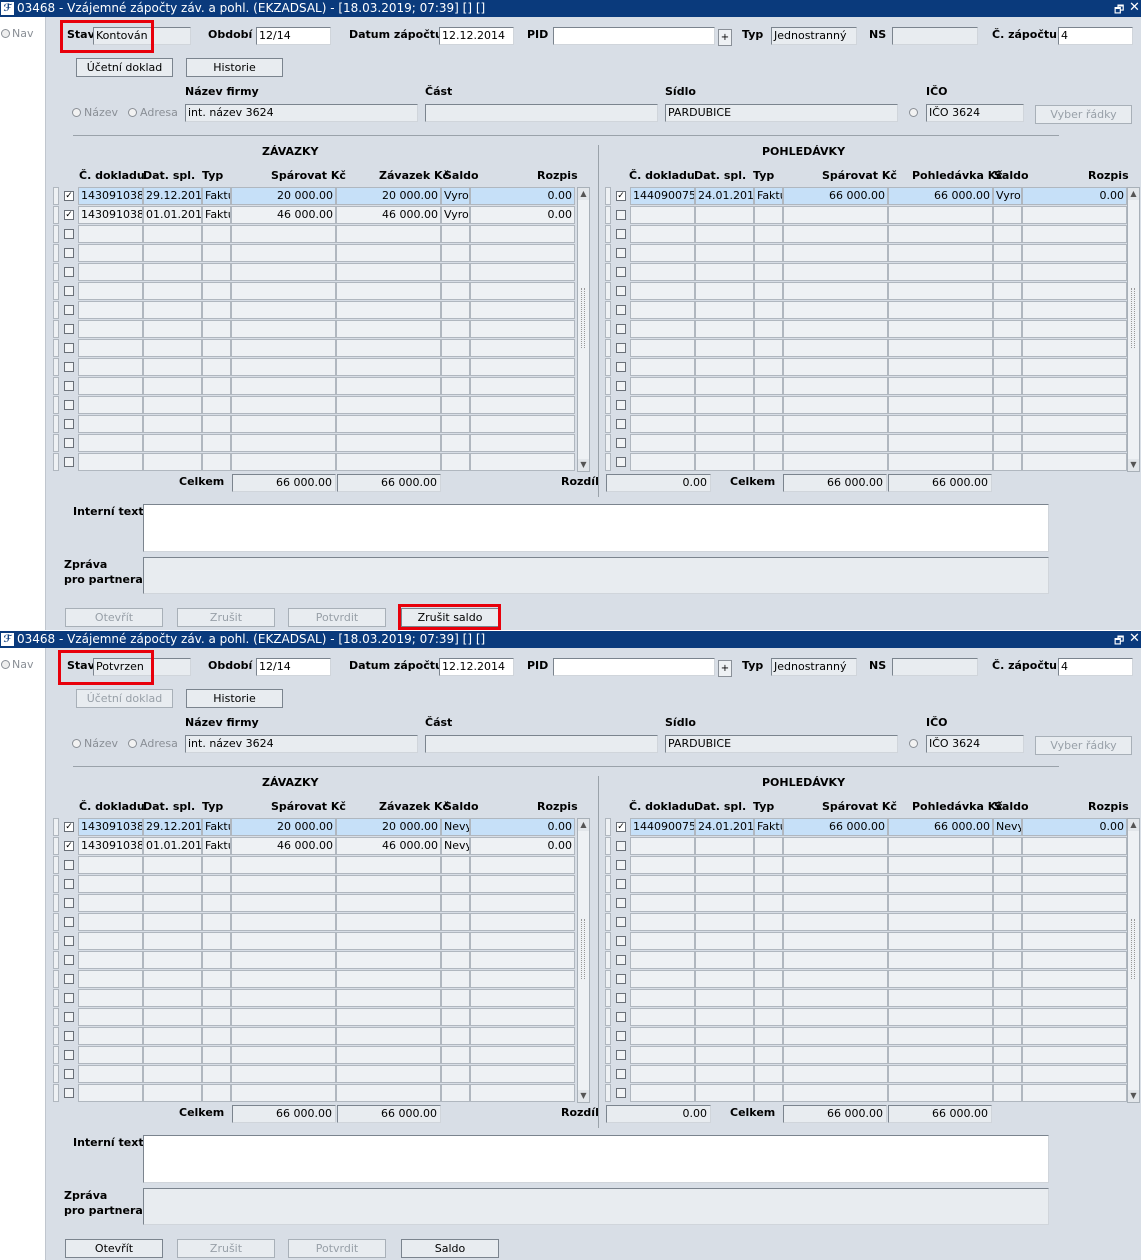 Image resolution: width=1141 pixels, height=1260 pixels. I want to click on ucetni-doklad-button: Účetní doklad, so click(124, 698).